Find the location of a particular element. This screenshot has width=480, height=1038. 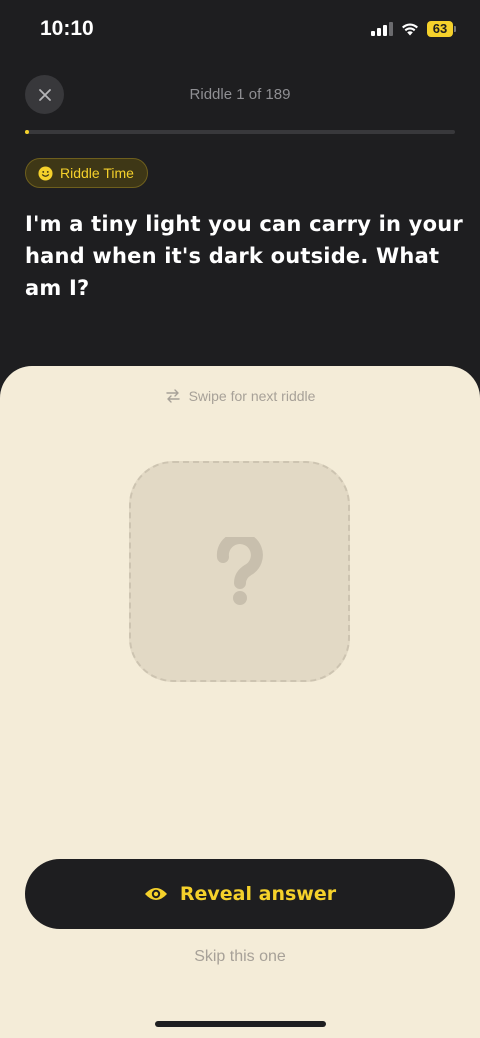

status-icons: 63 is located at coordinates (413, 29).